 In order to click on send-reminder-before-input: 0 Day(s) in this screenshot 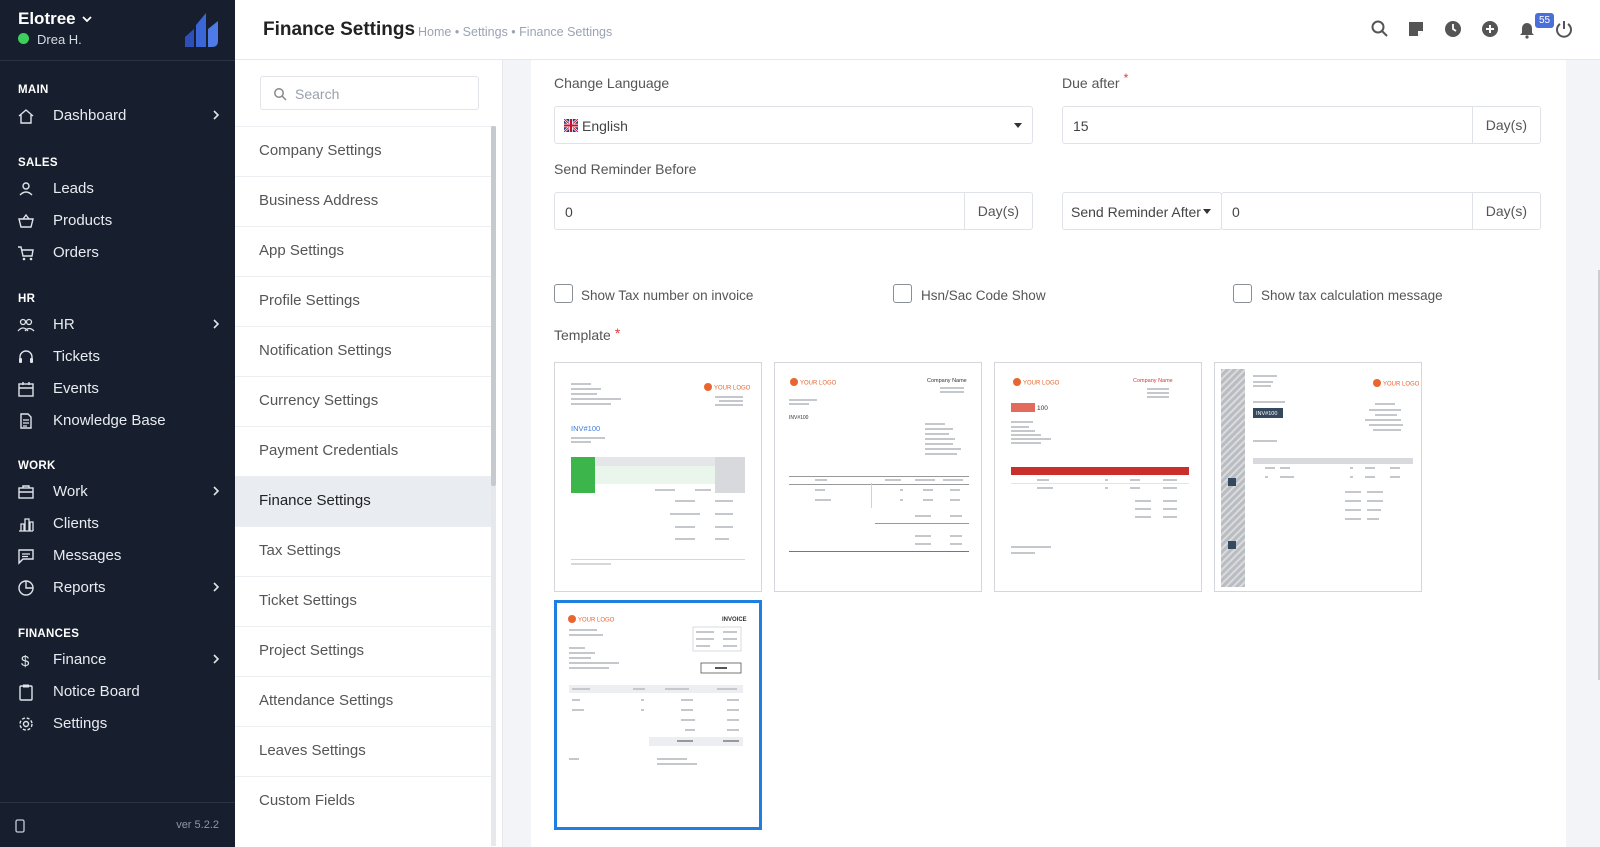, I will do `click(793, 211)`.